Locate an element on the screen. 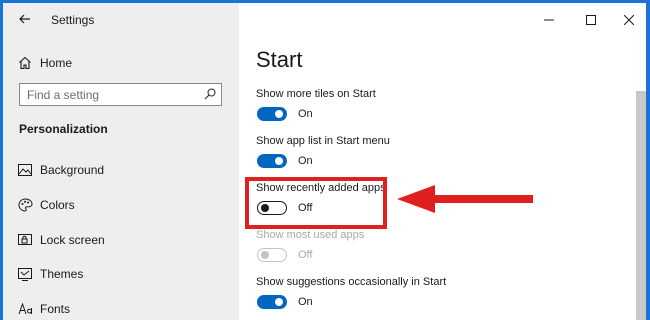 The height and width of the screenshot is (320, 650). sidebar-item-label: Background is located at coordinates (72, 170).